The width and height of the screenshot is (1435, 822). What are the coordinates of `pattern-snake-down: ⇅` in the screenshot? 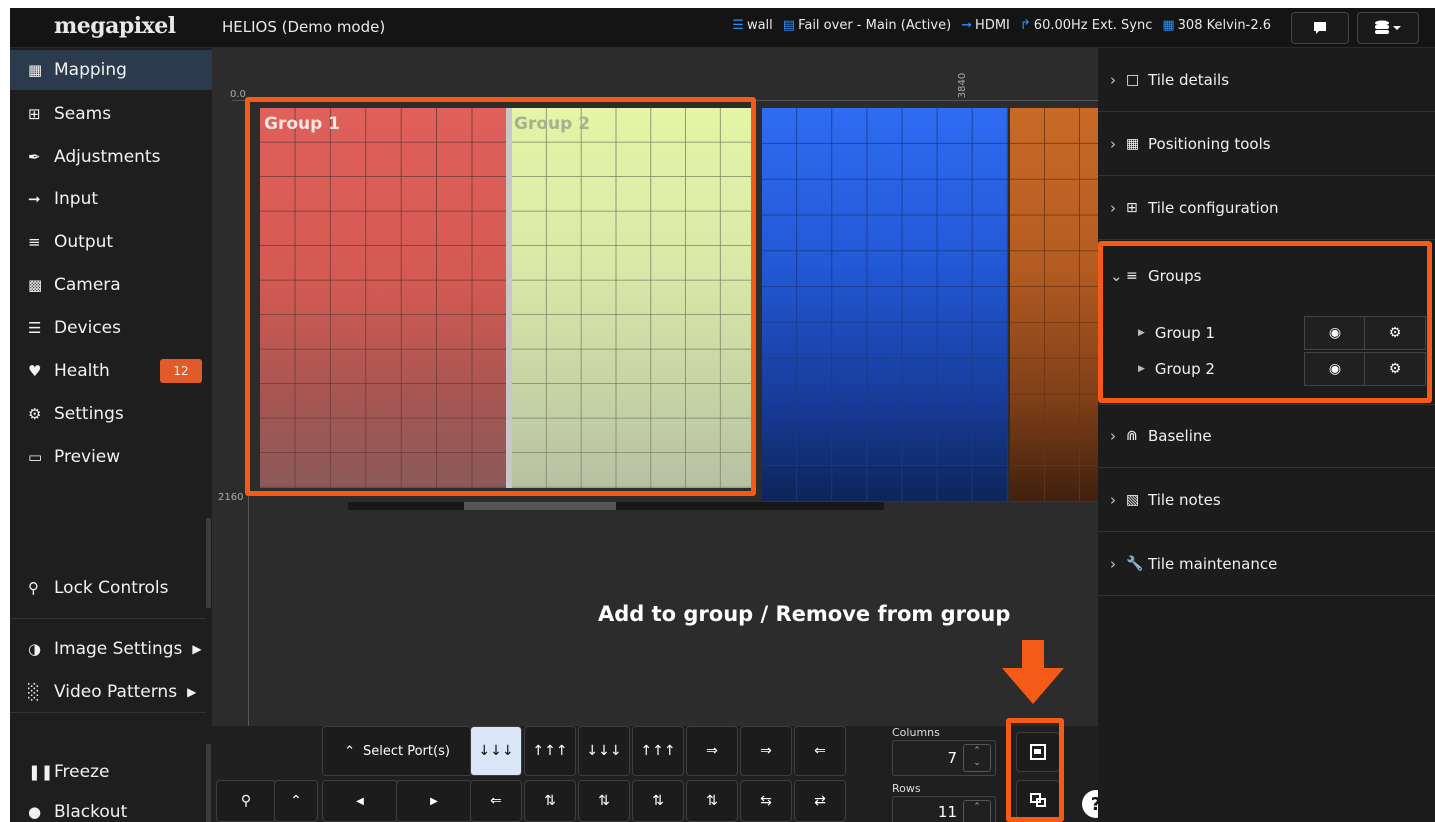 It's located at (604, 801).